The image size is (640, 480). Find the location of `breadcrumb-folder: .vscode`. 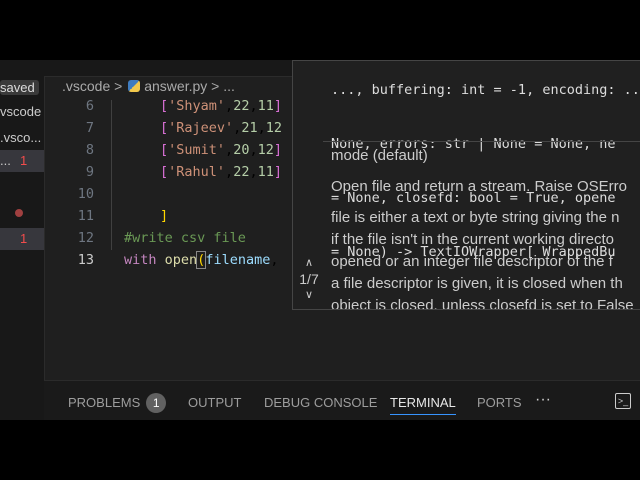

breadcrumb-folder: .vscode is located at coordinates (86, 86).